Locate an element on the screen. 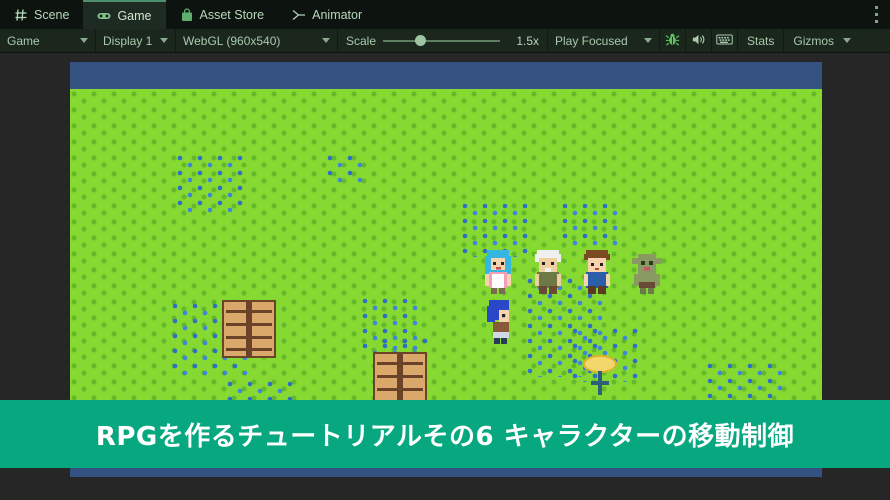  aspect-ratio-dropdown: WebGL (960x540) is located at coordinates (257, 40).